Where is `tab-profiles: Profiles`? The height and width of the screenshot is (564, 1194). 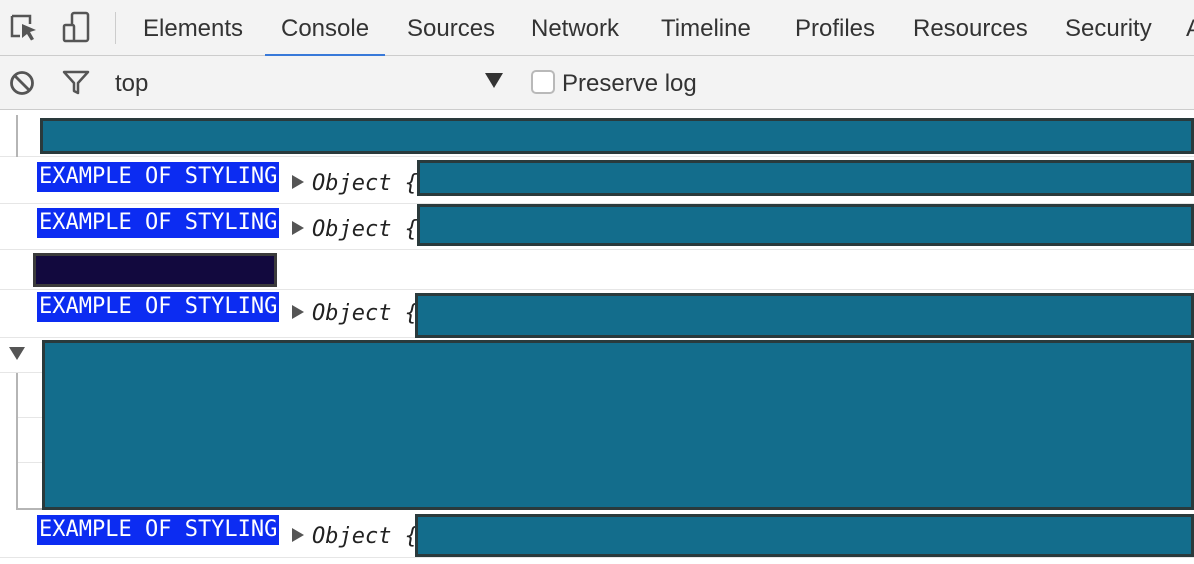 tab-profiles: Profiles is located at coordinates (835, 28).